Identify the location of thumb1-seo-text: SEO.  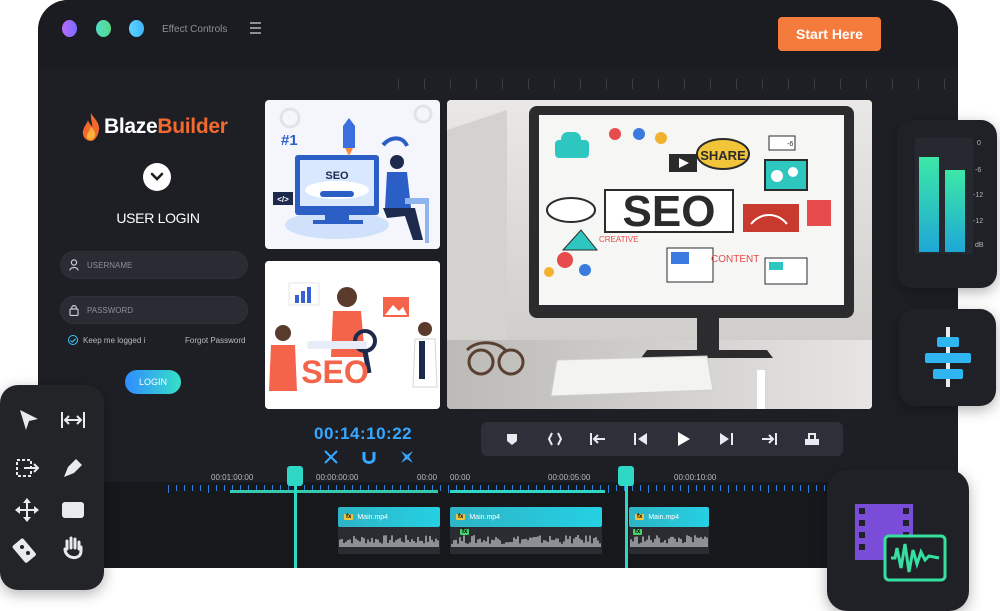
(337, 176).